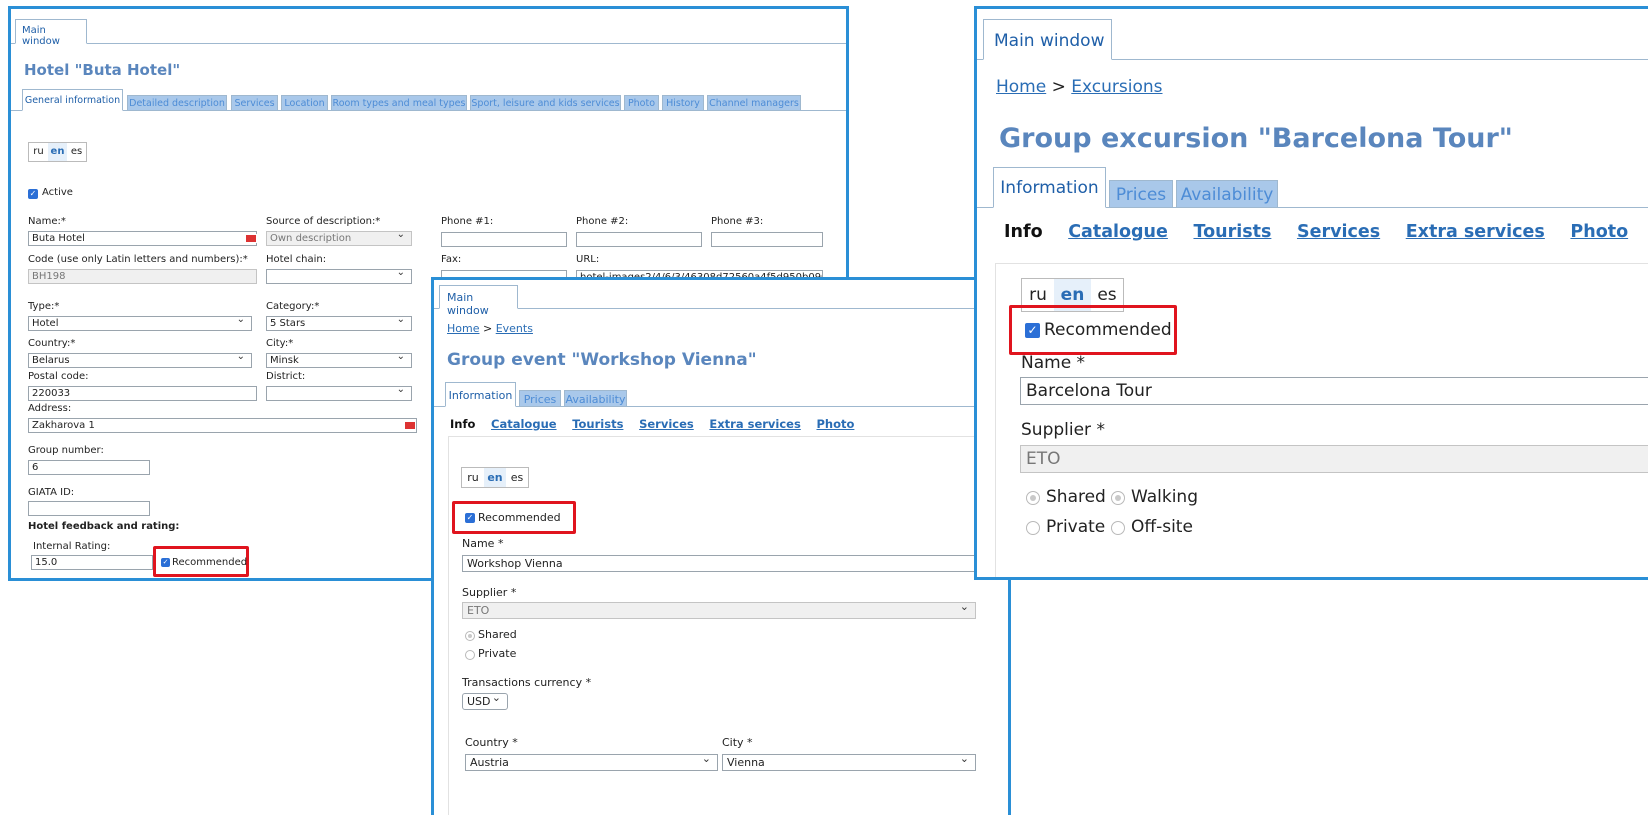 The width and height of the screenshot is (1648, 815). Describe the element at coordinates (497, 653) in the screenshot. I see `private-label: Private` at that location.